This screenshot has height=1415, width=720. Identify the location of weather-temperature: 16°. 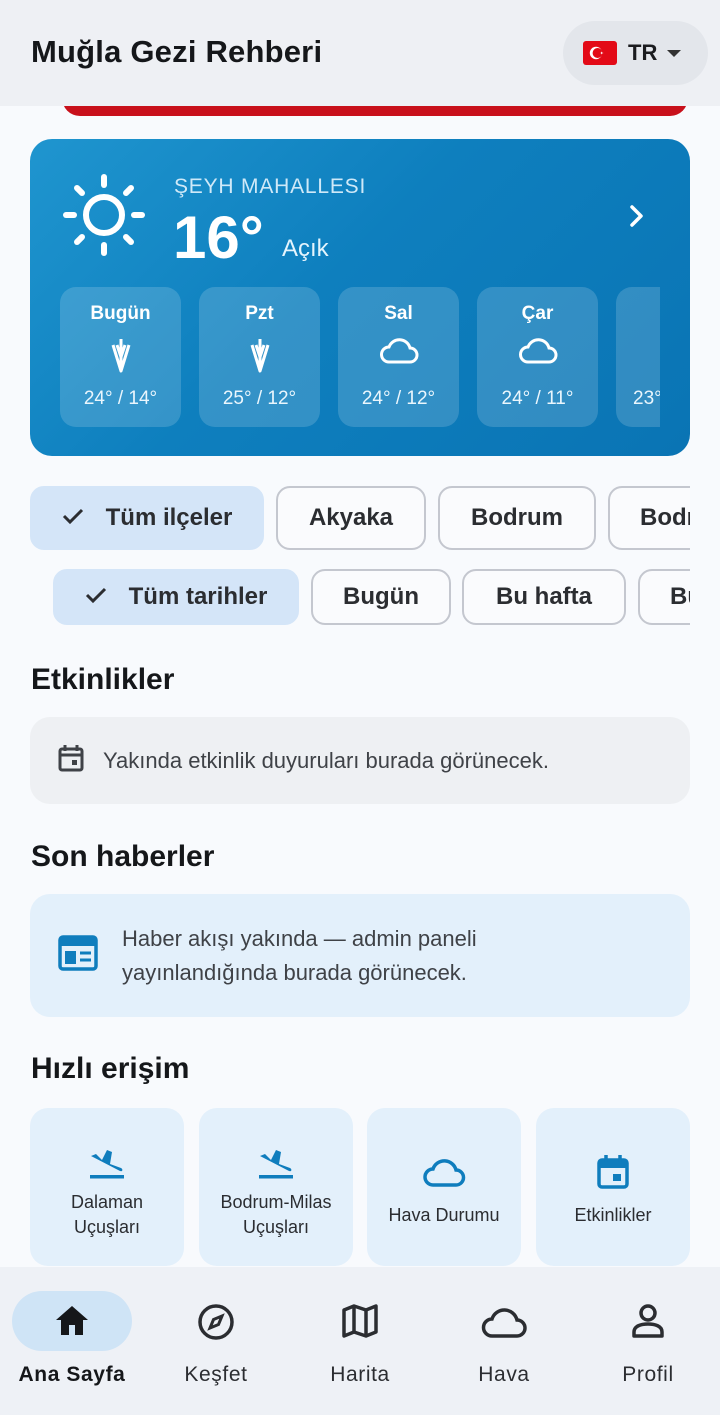
(218, 237).